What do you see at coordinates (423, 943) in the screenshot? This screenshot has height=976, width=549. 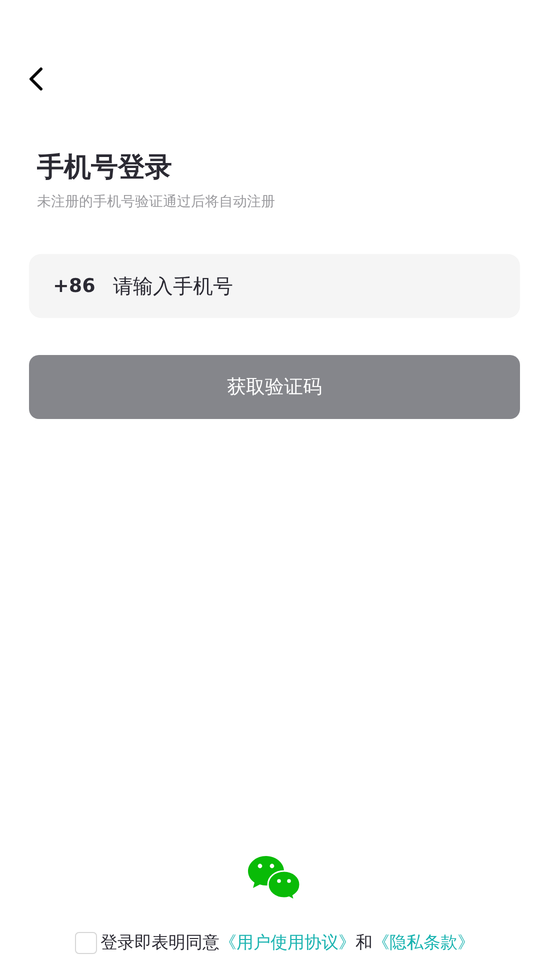 I see `agreement-link: 《隐私条款》` at bounding box center [423, 943].